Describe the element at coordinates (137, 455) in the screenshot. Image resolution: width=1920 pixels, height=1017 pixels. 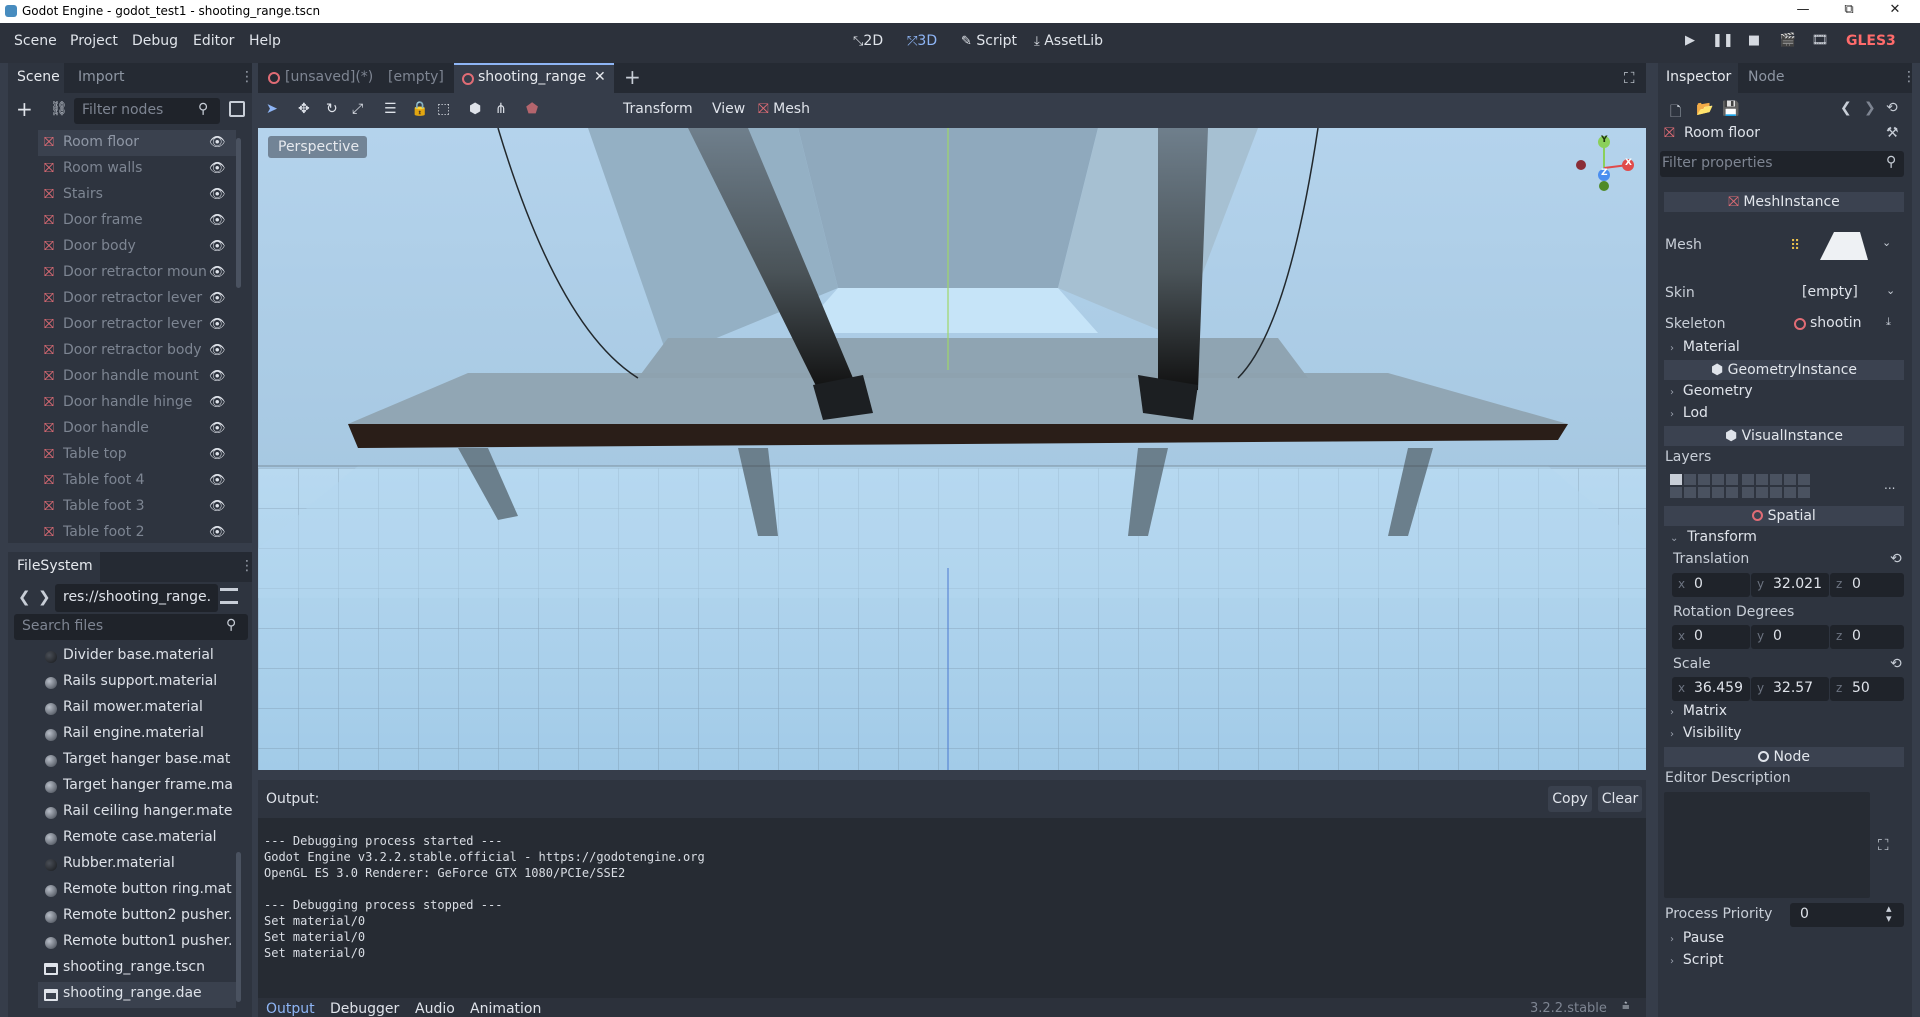
I see `scene-tree-node: ⛝ Table top 👁` at that location.